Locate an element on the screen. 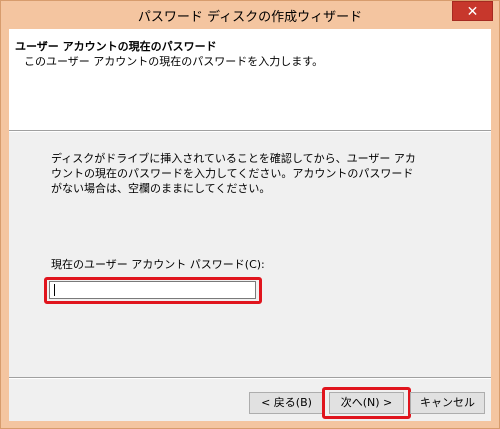 This screenshot has width=500, height=429. back-button: < 戻る(B) is located at coordinates (286, 403).